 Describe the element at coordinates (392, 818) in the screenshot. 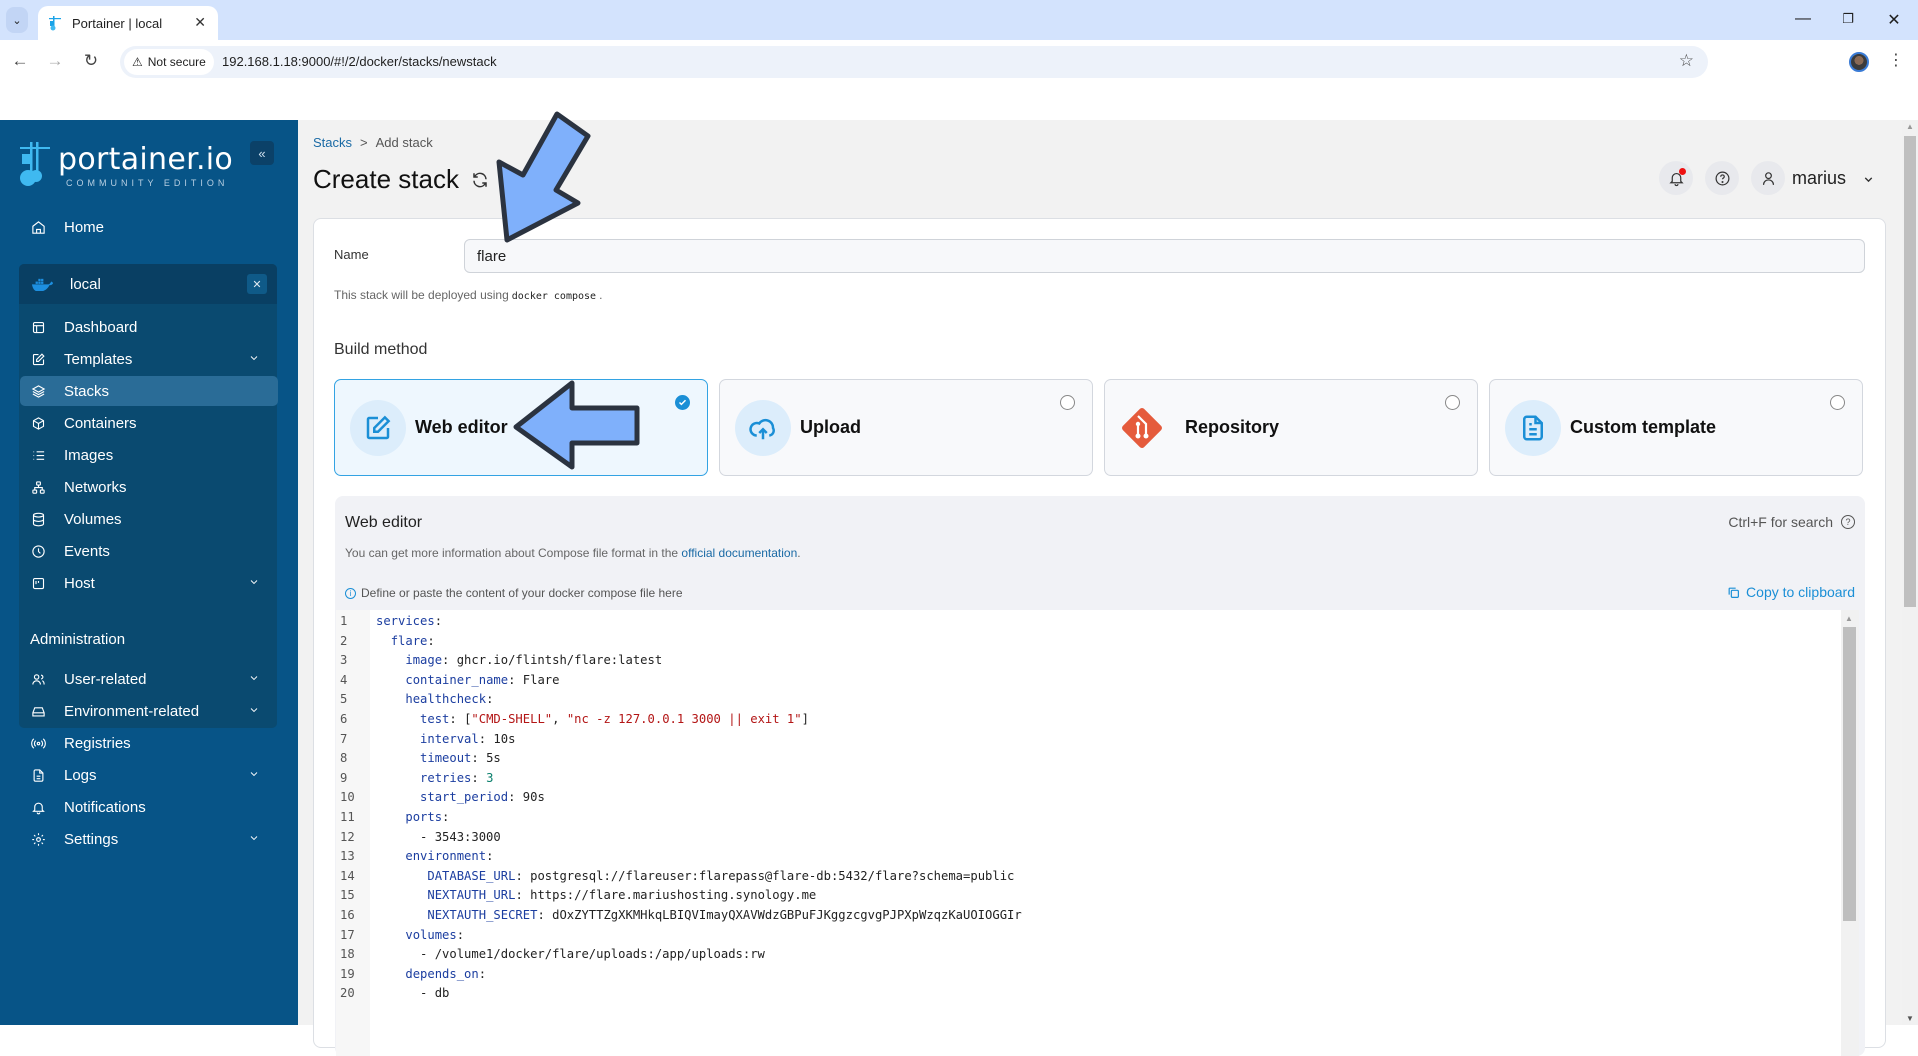

I see `code-line: 11 ports:` at that location.